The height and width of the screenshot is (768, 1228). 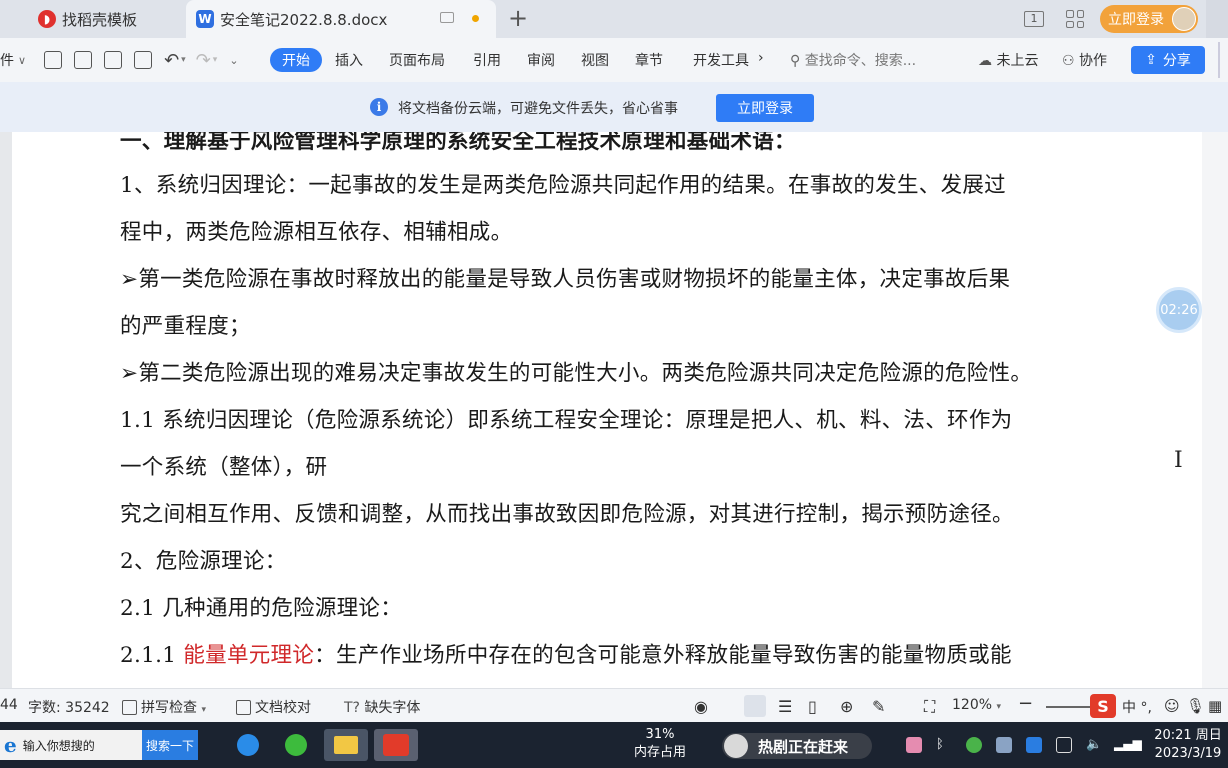 What do you see at coordinates (812, 706) in the screenshot?
I see `reading-mode-icon: ▯` at bounding box center [812, 706].